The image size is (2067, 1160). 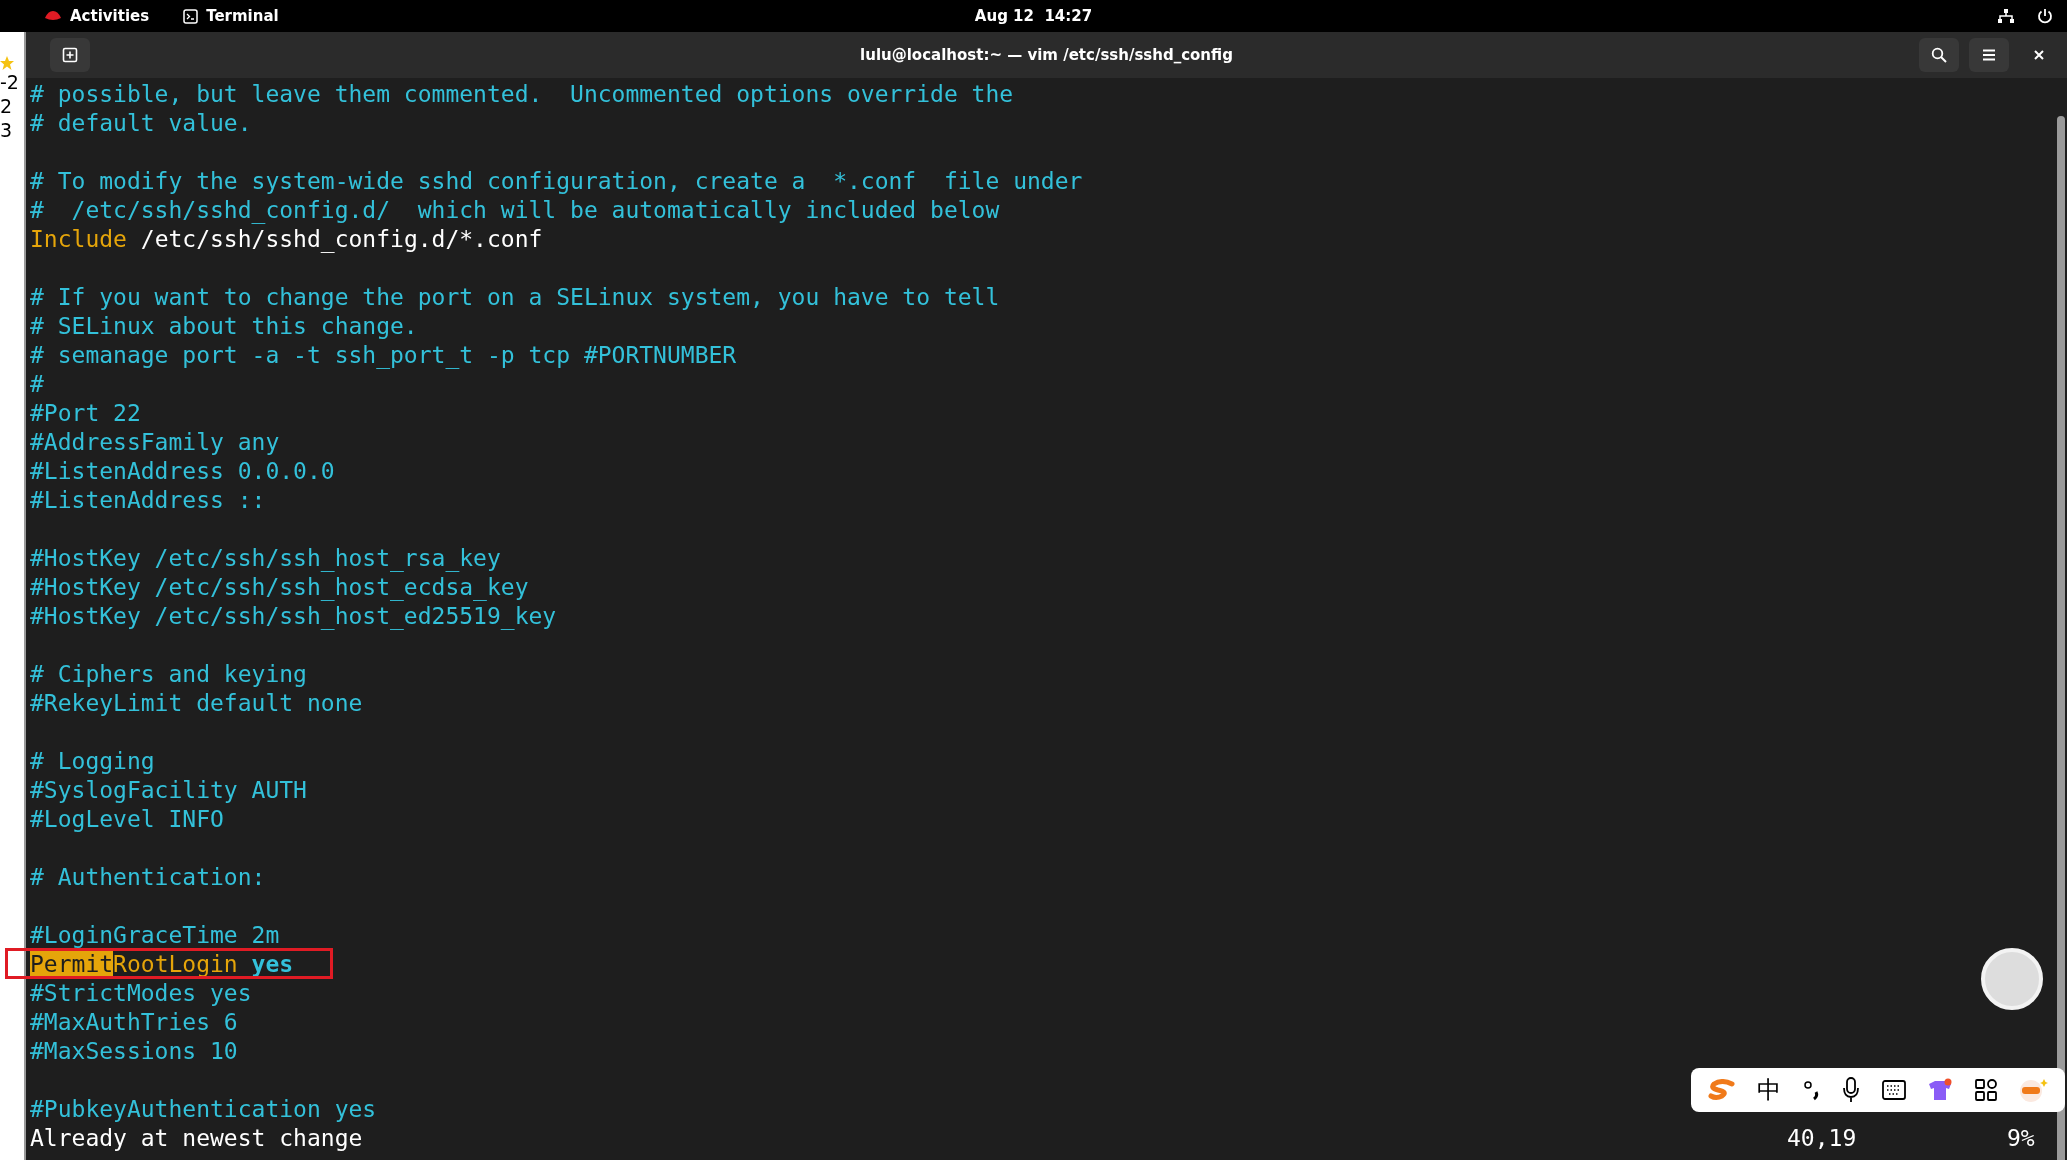 I want to click on search-icon, so click(x=1939, y=55).